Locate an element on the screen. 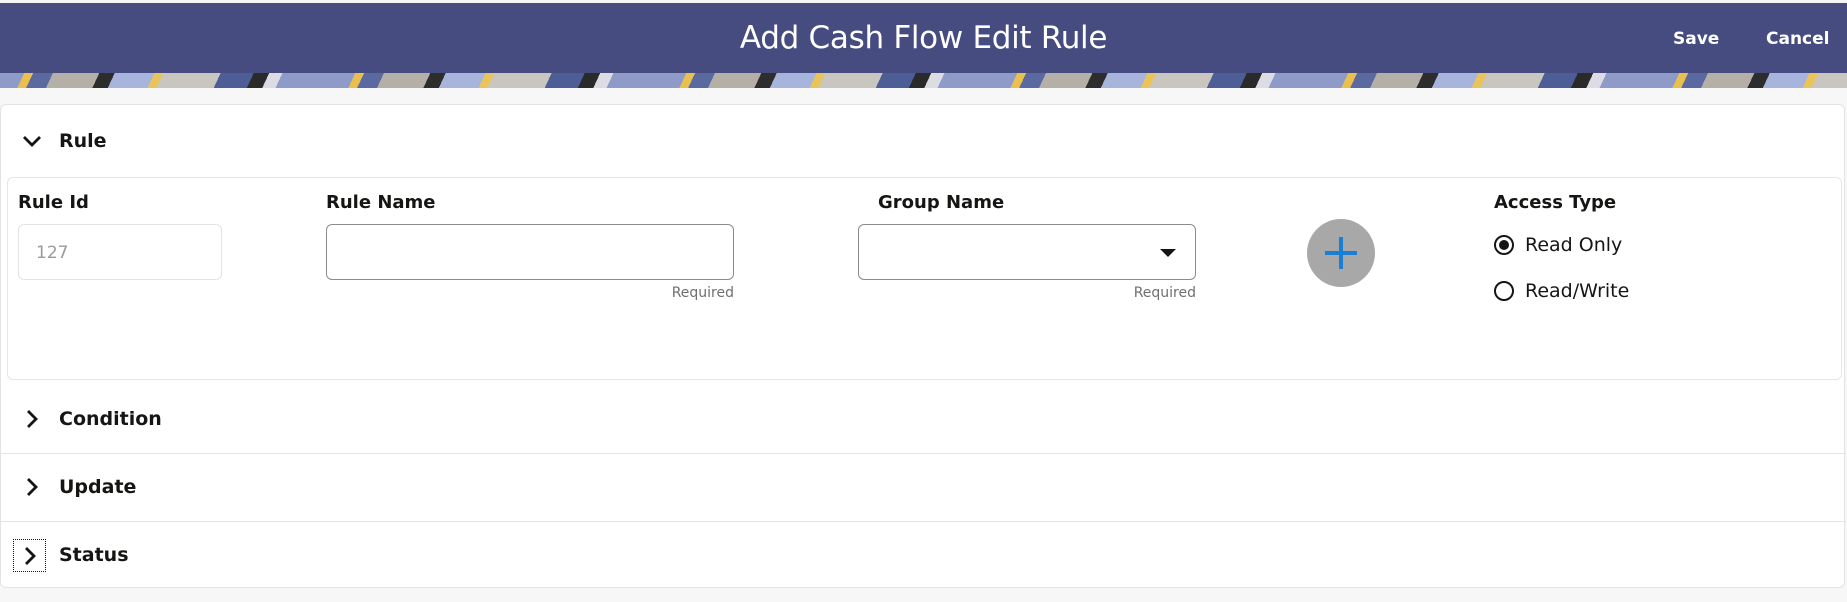 This screenshot has width=1847, height=602. section-label-status: Status is located at coordinates (94, 555).